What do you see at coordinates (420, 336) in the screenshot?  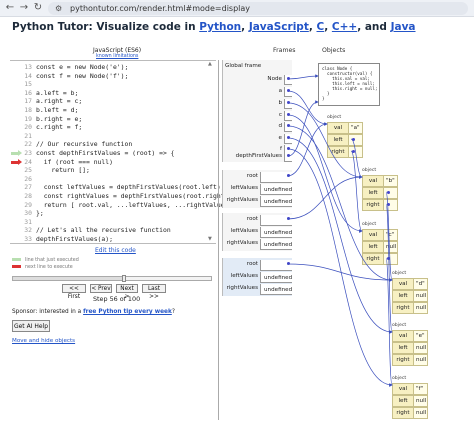 I see `field-value: "e"` at bounding box center [420, 336].